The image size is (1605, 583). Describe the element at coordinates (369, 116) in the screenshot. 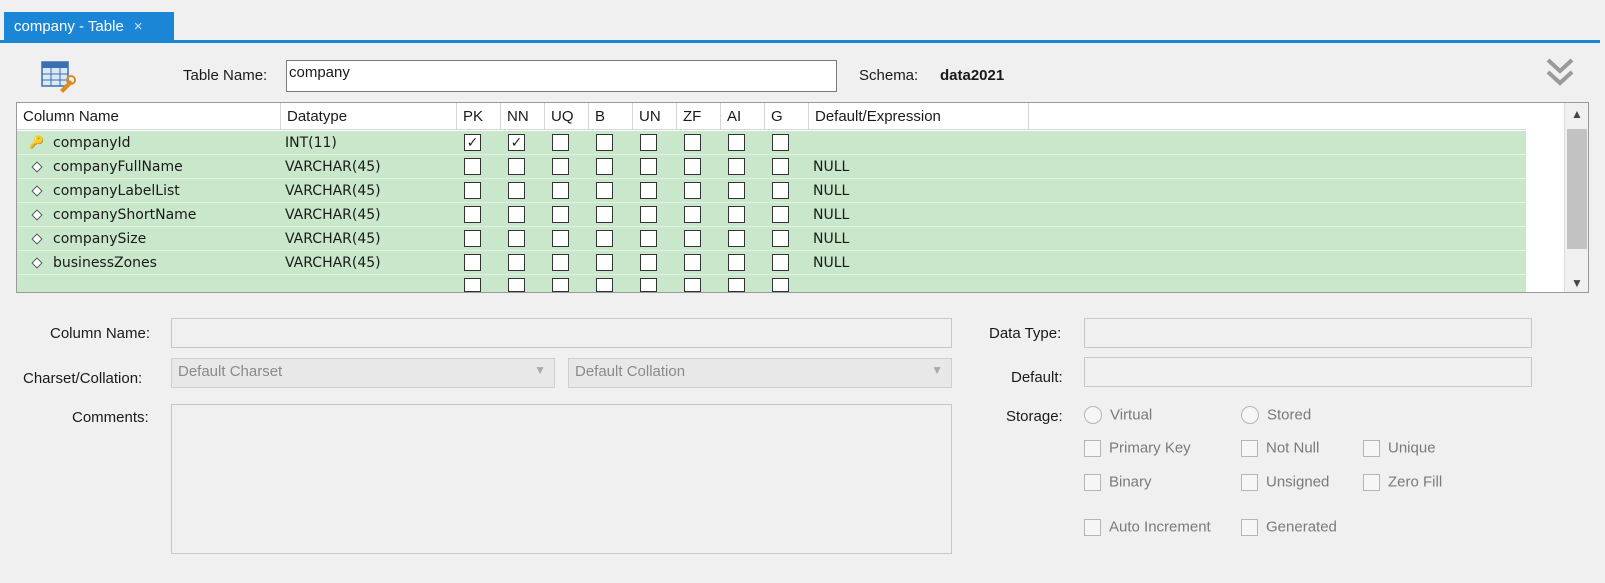

I see `col-header-datatype: Datatype` at that location.